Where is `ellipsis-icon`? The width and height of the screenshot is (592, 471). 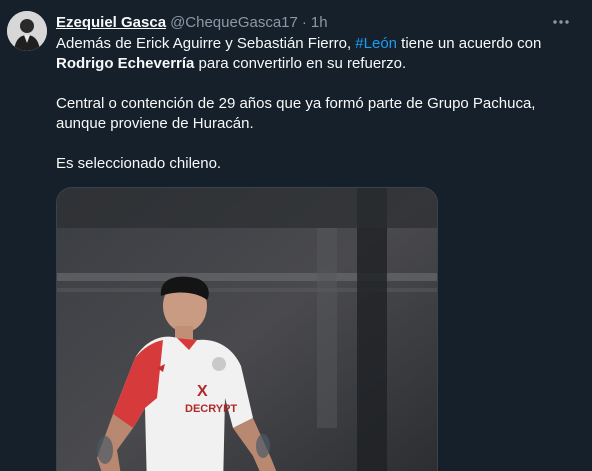
ellipsis-icon is located at coordinates (561, 22).